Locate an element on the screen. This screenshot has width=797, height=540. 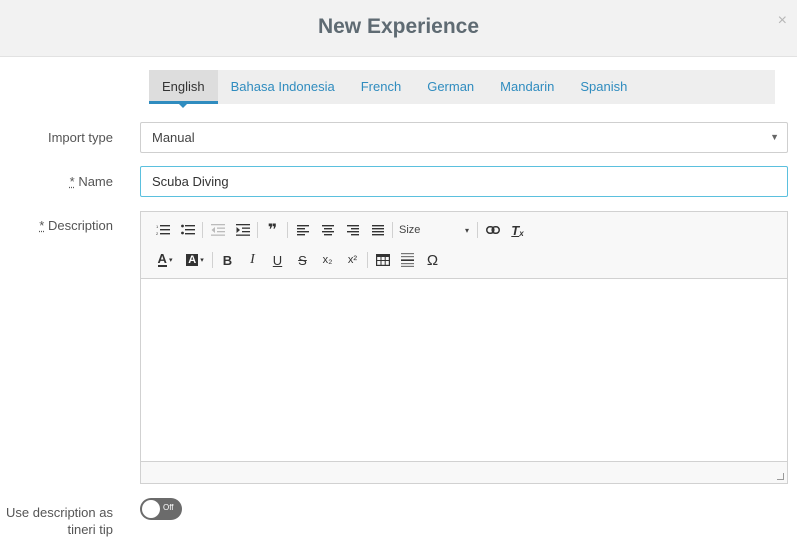
font-size-select: Size ▾ is located at coordinates (435, 230).